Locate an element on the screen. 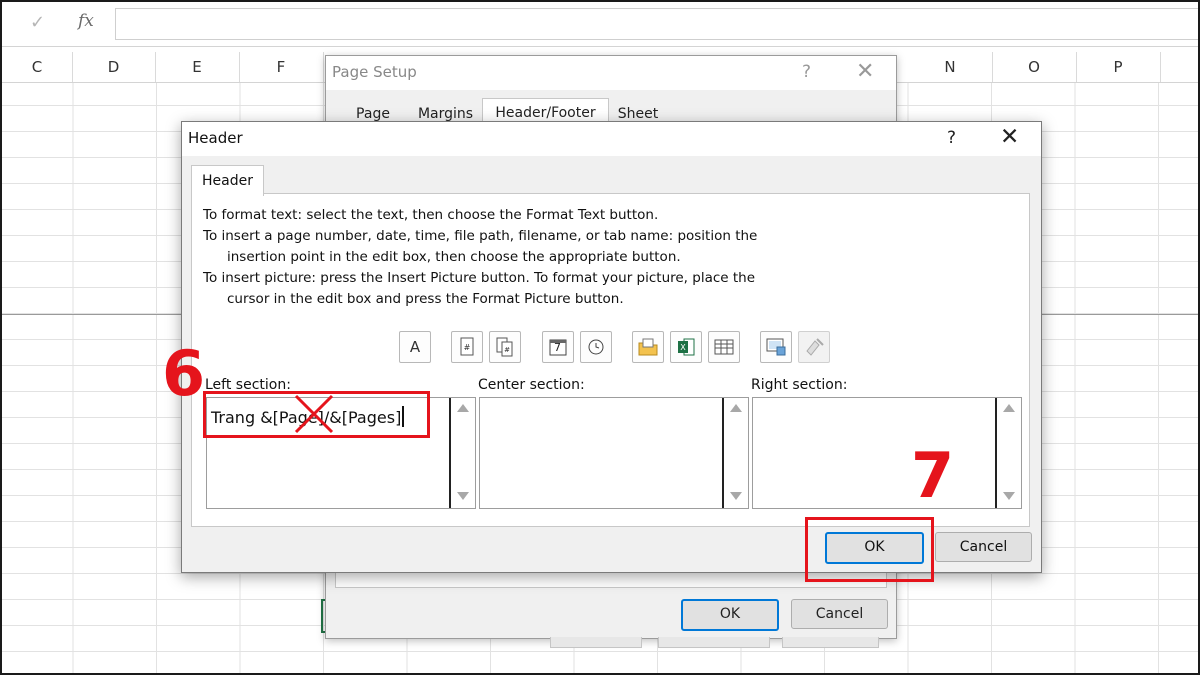 The height and width of the screenshot is (675, 1200). insert-file-path-icon is located at coordinates (648, 347).